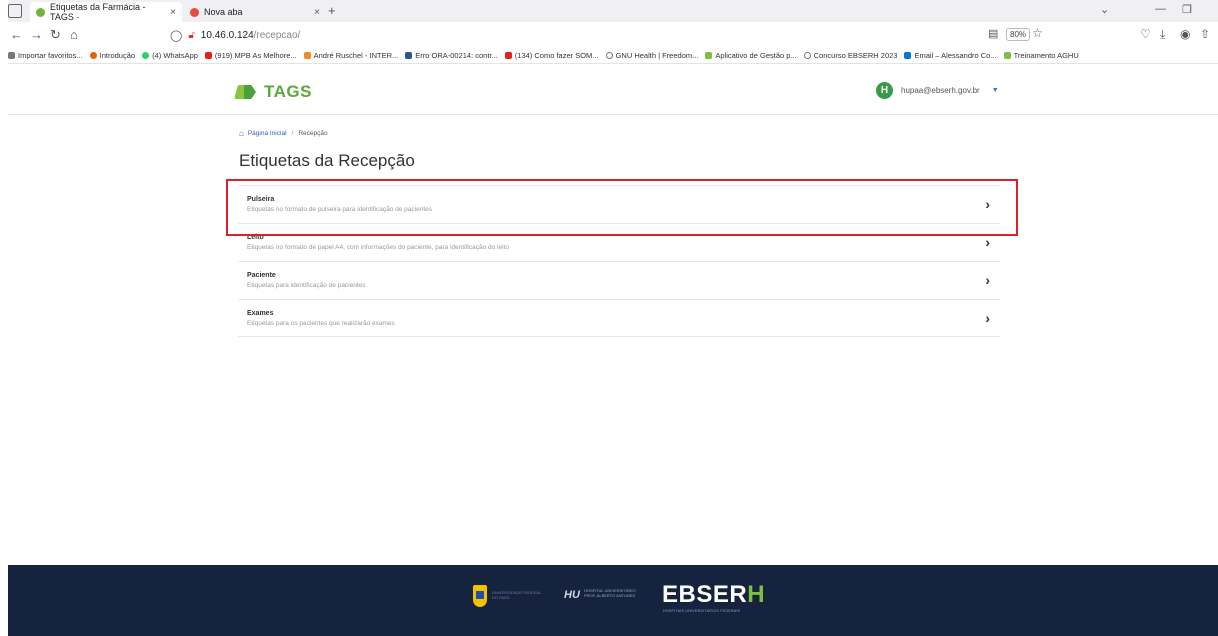 The width and height of the screenshot is (1218, 636). Describe the element at coordinates (995, 90) in the screenshot. I see `chevron-down-icon: ▼` at that location.